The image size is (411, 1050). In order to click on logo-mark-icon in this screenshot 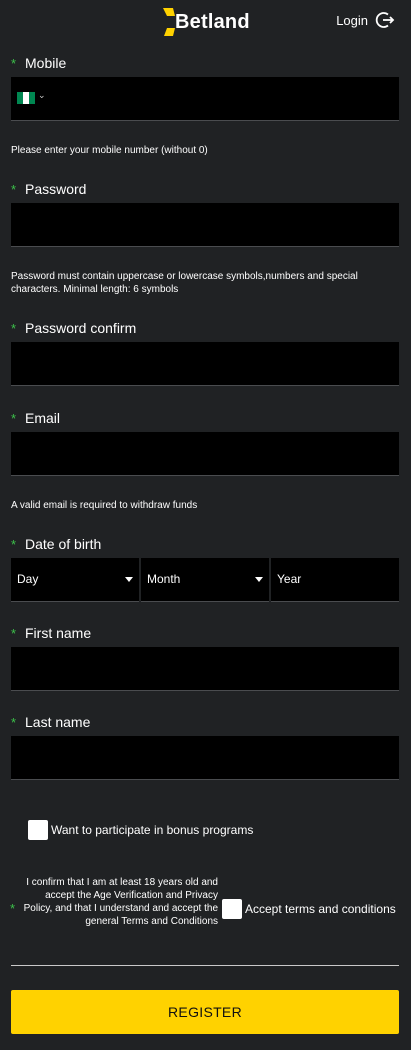, I will do `click(169, 22)`.